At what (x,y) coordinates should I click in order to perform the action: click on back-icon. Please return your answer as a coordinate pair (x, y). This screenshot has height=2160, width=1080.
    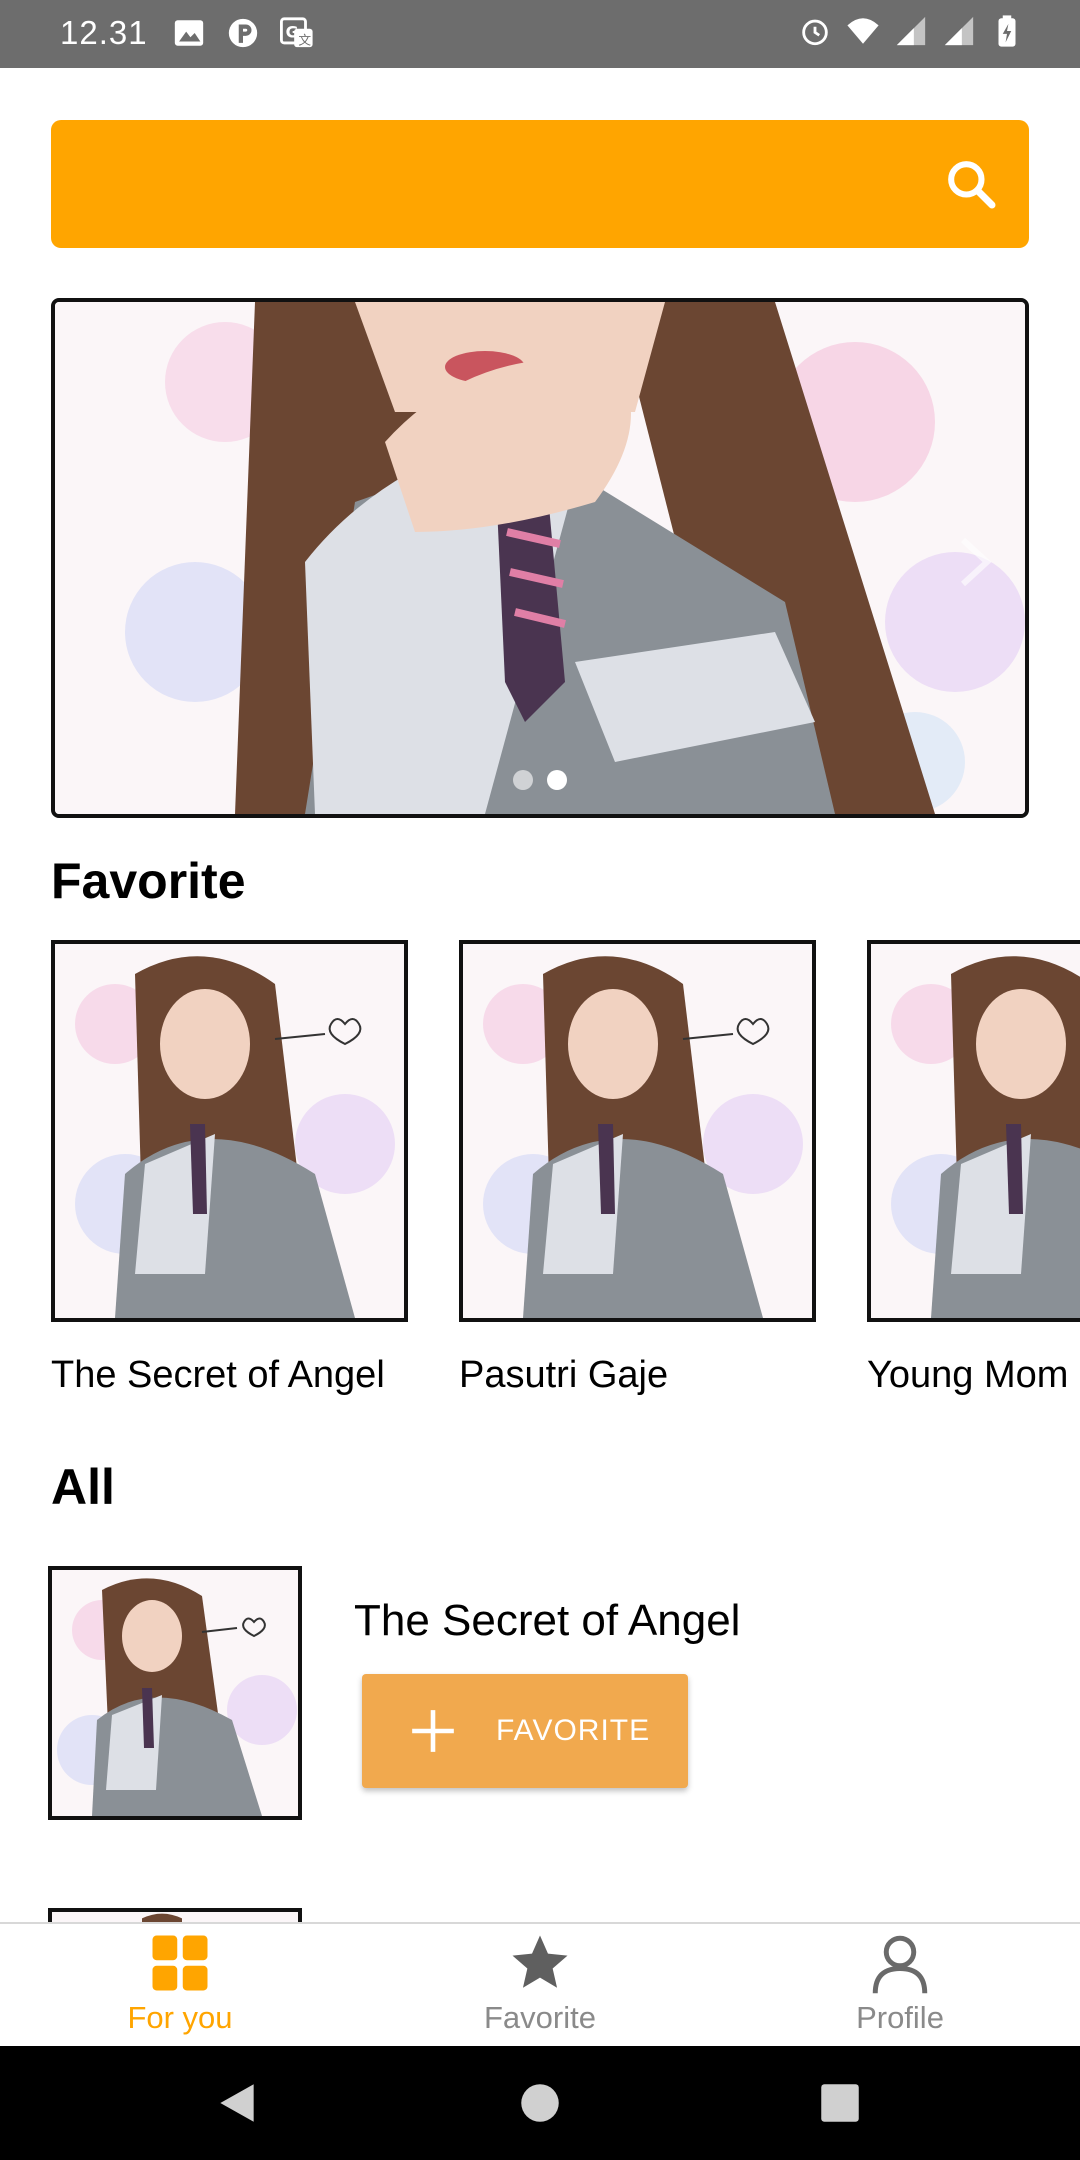
    Looking at the image, I should click on (237, 2103).